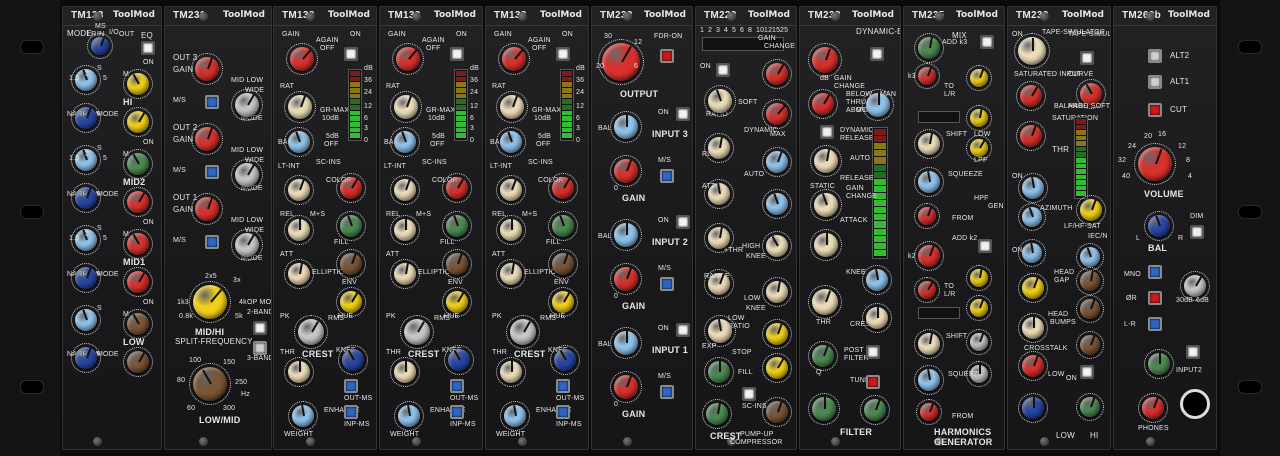 The height and width of the screenshot is (456, 1280). What do you see at coordinates (580, 68) in the screenshot?
I see `panel-label: dB` at bounding box center [580, 68].